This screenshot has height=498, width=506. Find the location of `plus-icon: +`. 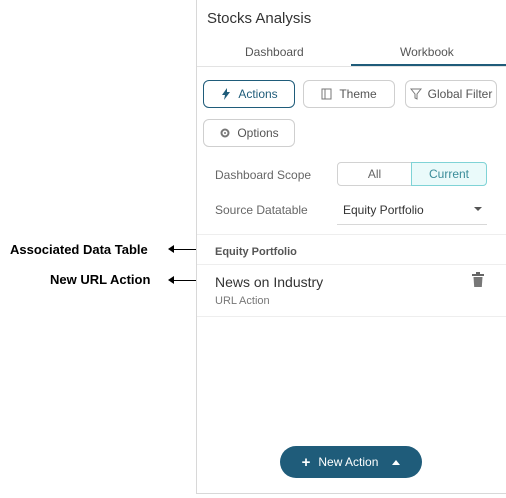

plus-icon: + is located at coordinates (306, 462).